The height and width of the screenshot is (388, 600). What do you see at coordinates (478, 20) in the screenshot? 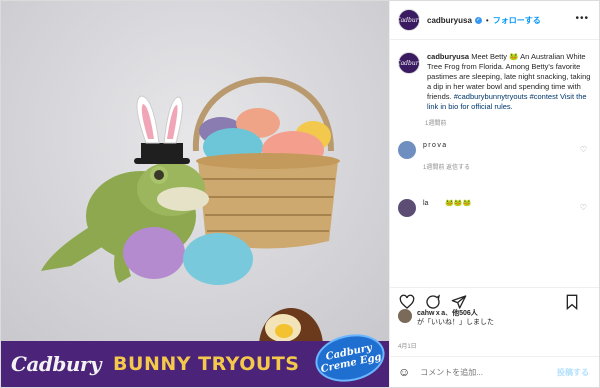
I see `verified-icon: ✓` at bounding box center [478, 20].